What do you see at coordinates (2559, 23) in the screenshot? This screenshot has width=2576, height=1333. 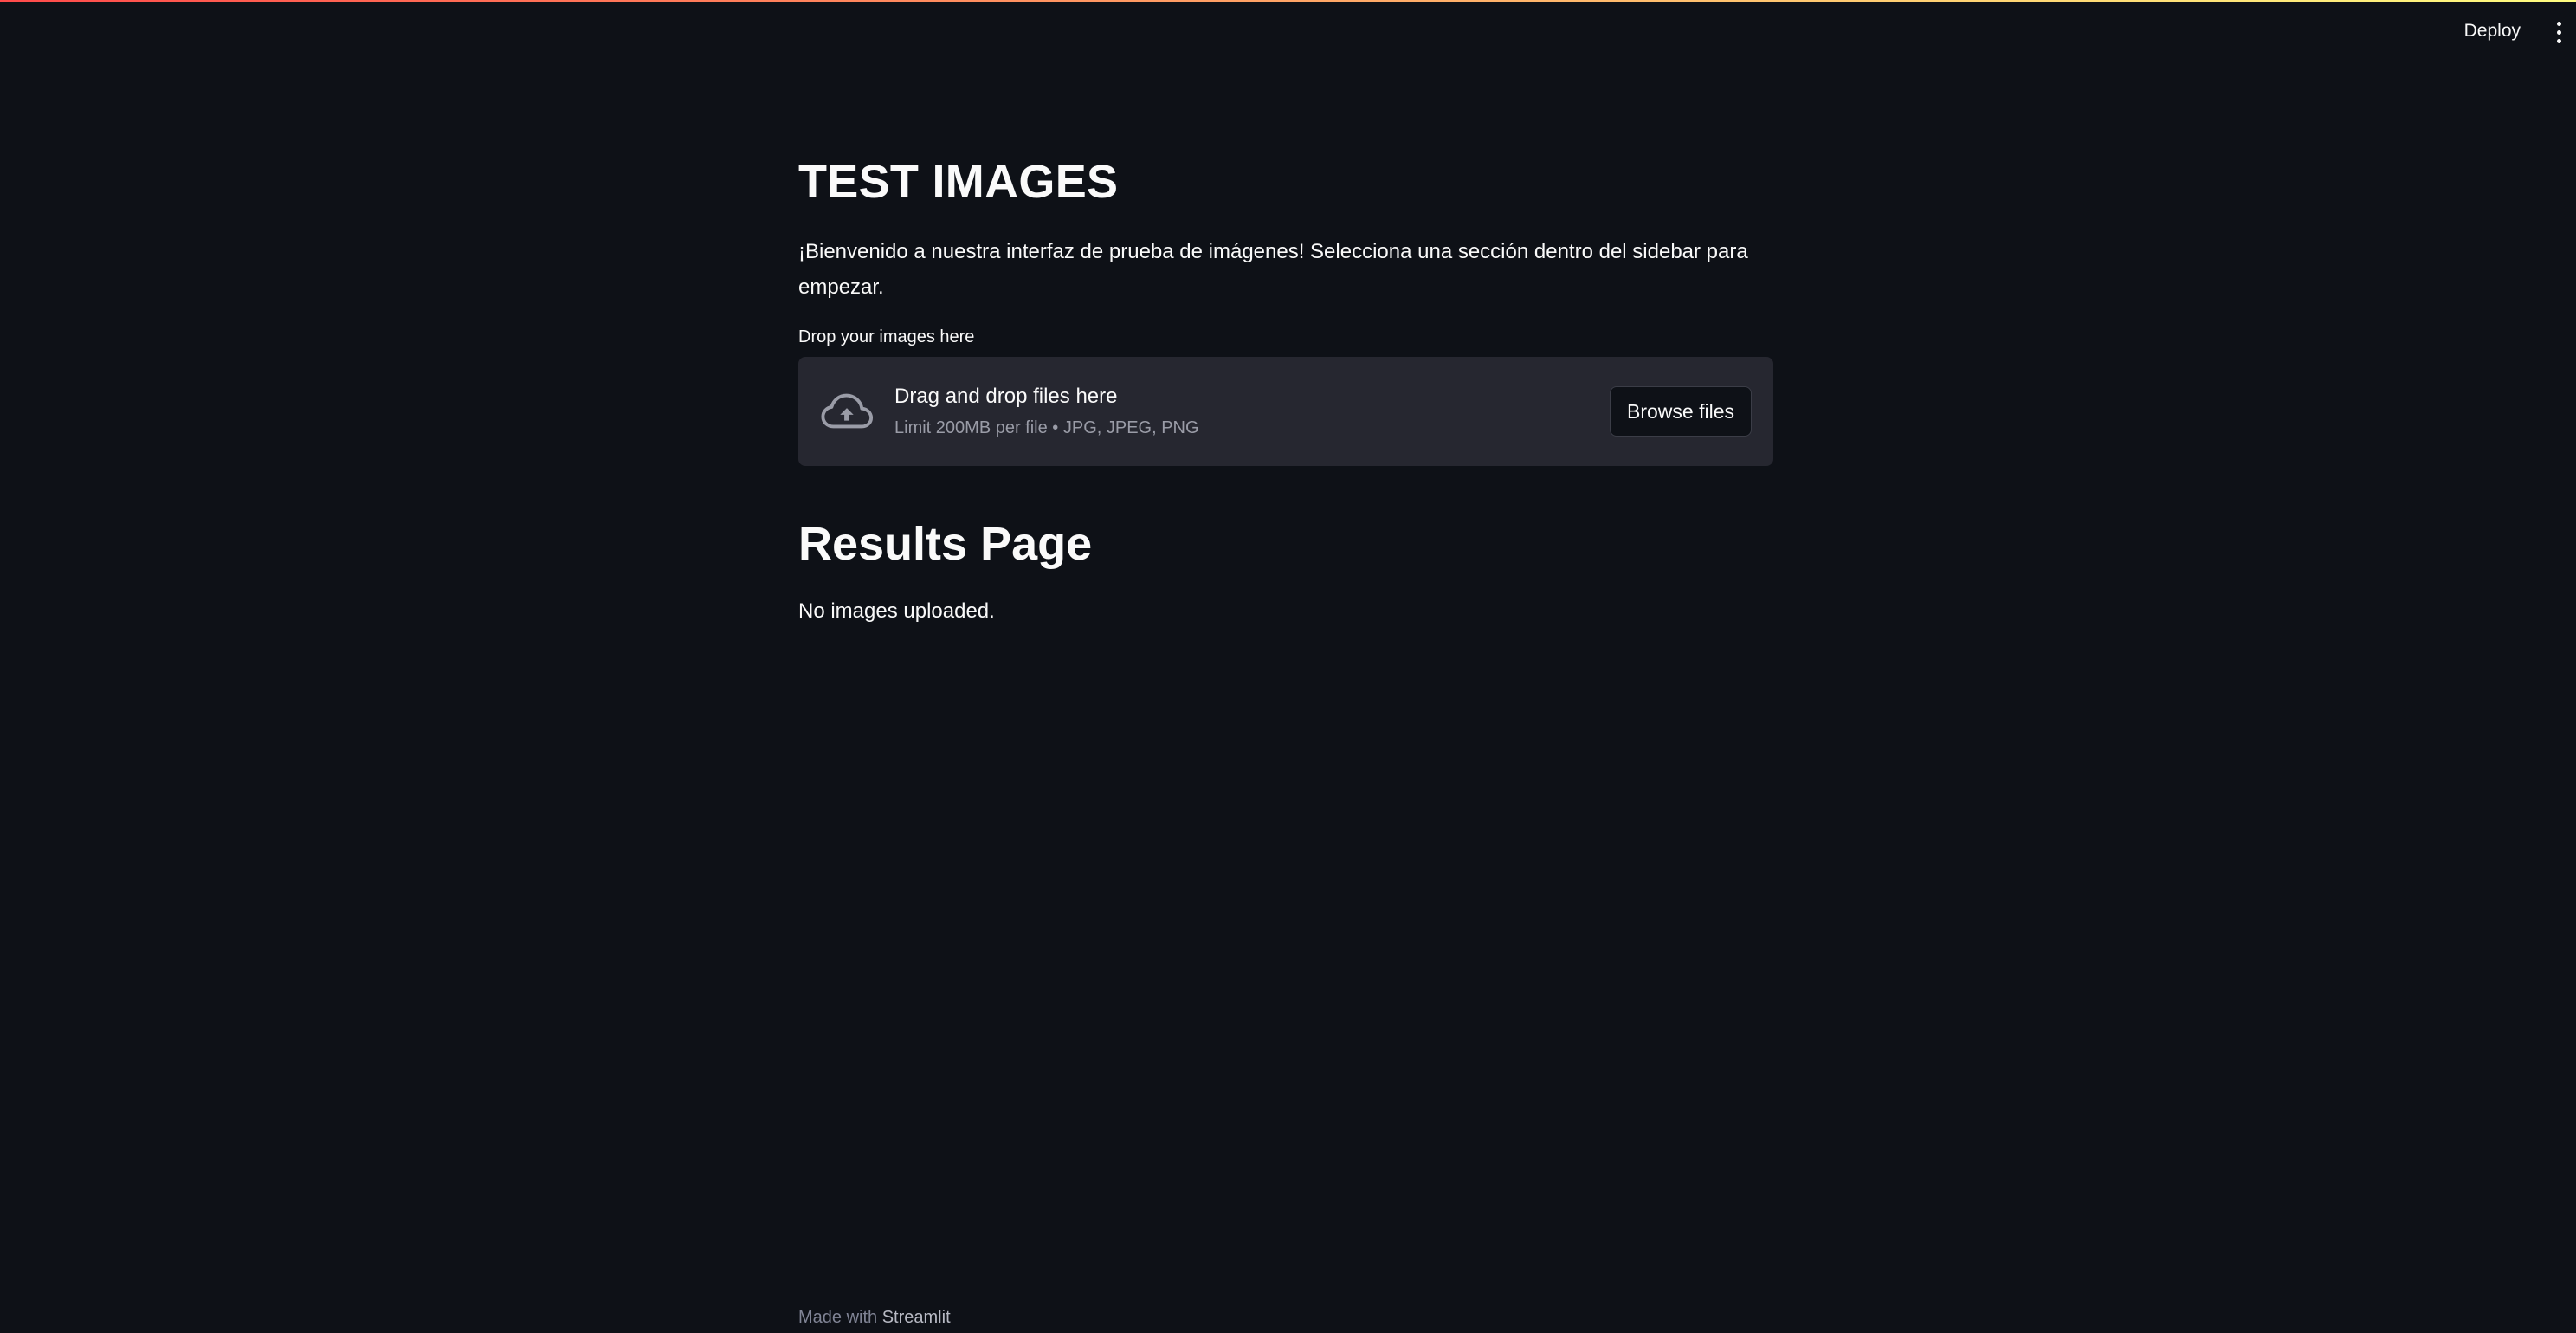 I see `vertical-ellipsis-icon` at bounding box center [2559, 23].